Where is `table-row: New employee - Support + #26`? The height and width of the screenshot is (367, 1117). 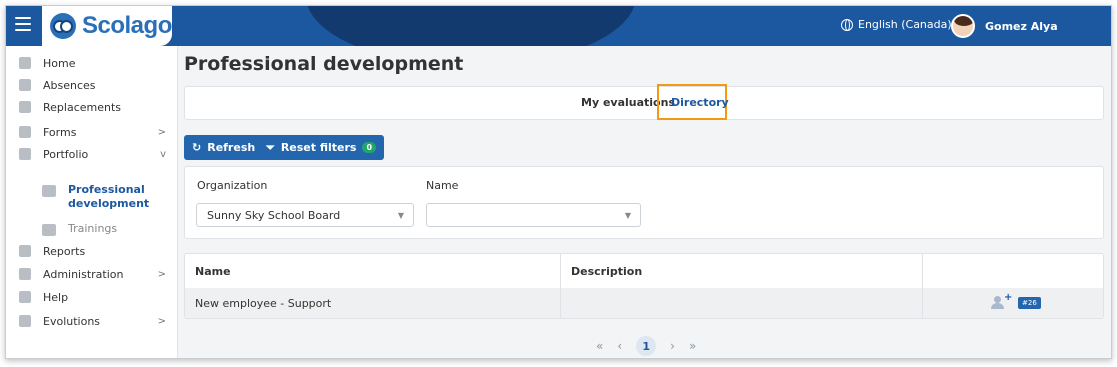 table-row: New employee - Support + #26 is located at coordinates (644, 303).